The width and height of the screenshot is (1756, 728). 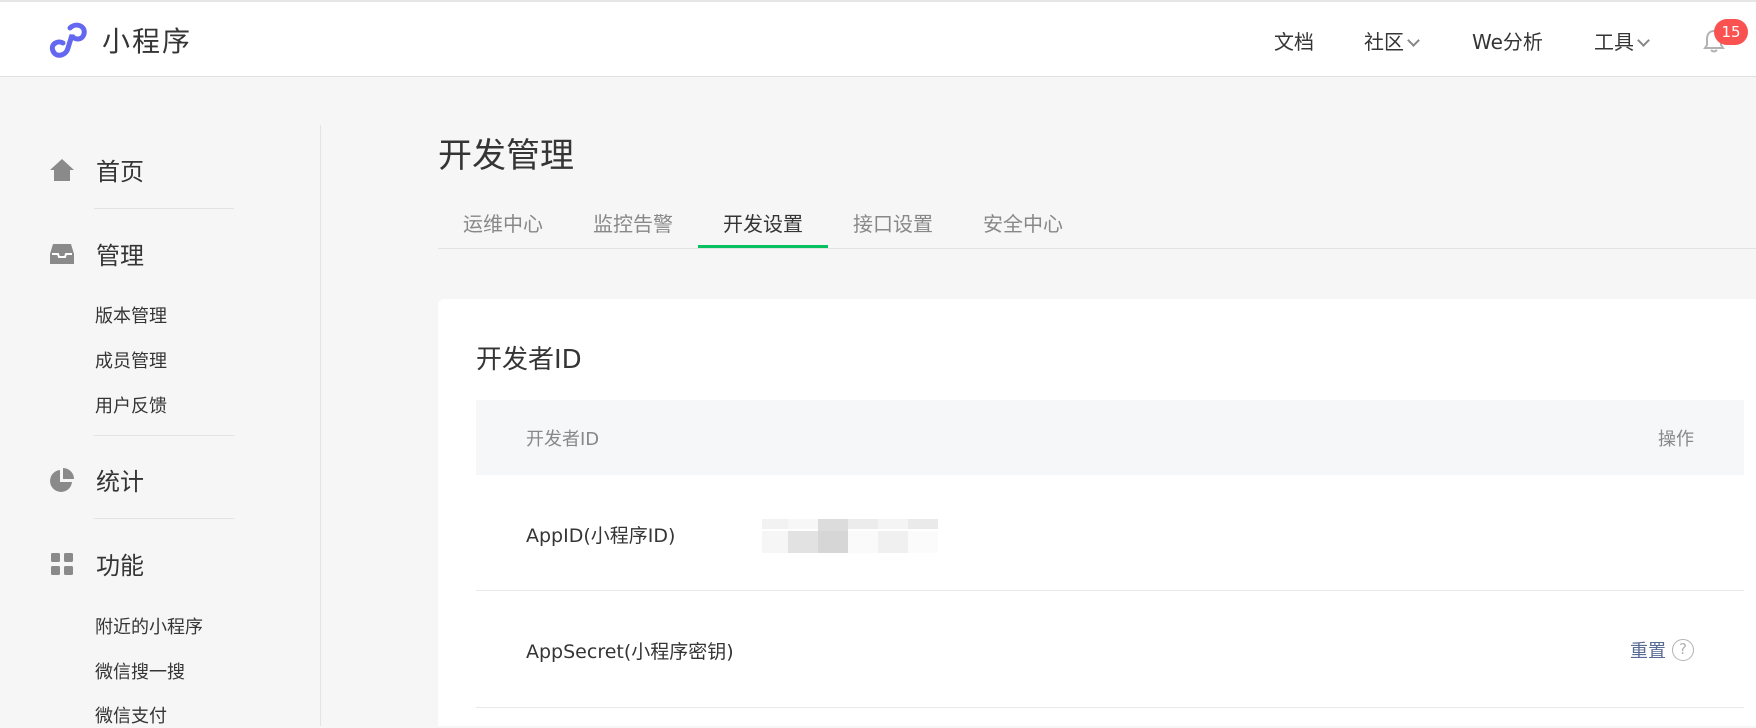 I want to click on nav-tools: 工具, so click(x=1622, y=40).